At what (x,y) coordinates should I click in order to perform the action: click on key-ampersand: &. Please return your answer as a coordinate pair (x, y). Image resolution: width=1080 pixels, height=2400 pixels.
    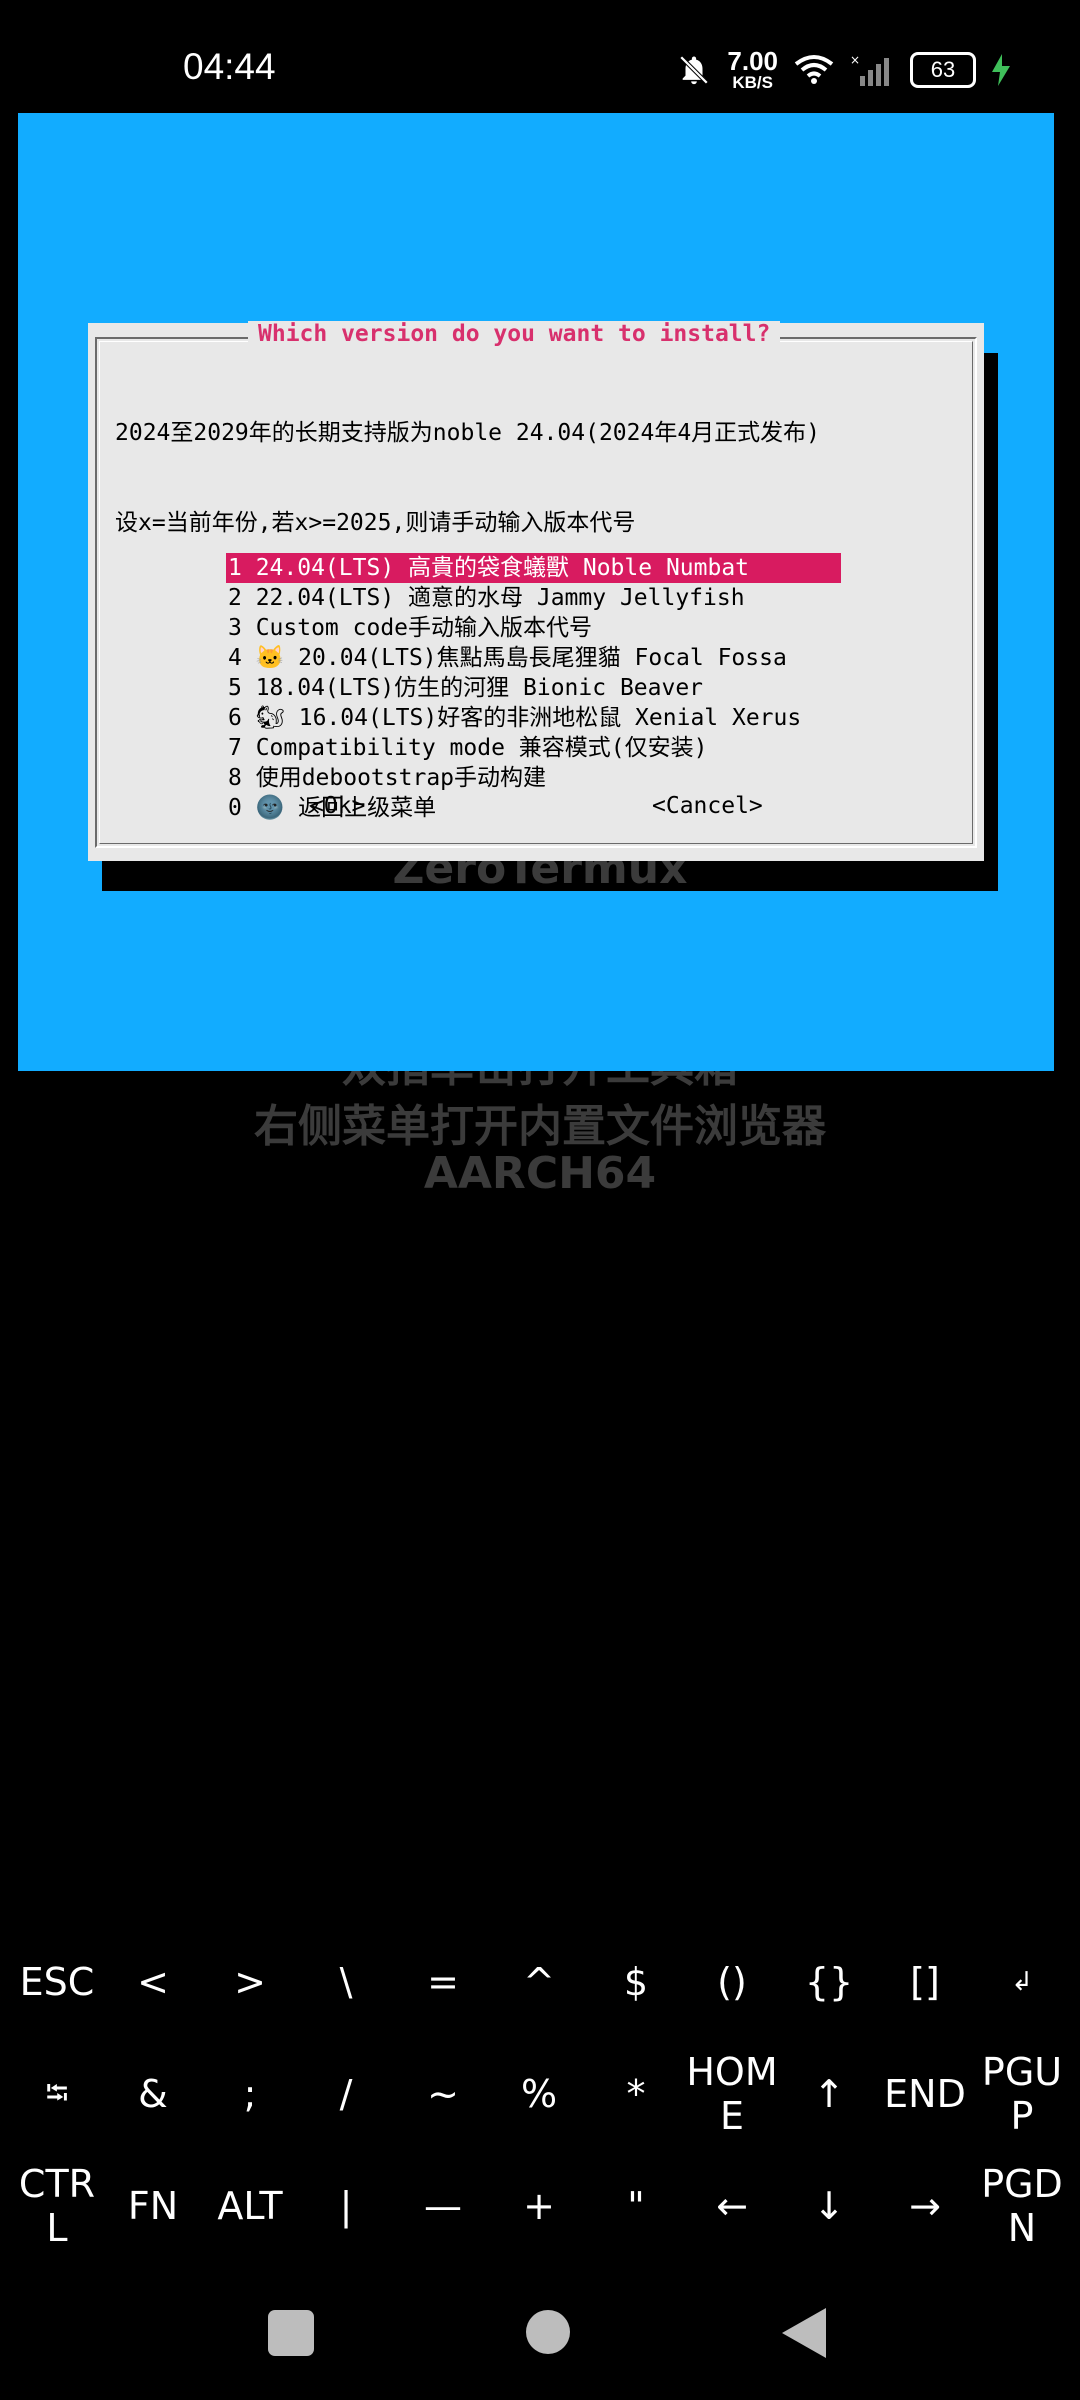
    Looking at the image, I should click on (153, 2094).